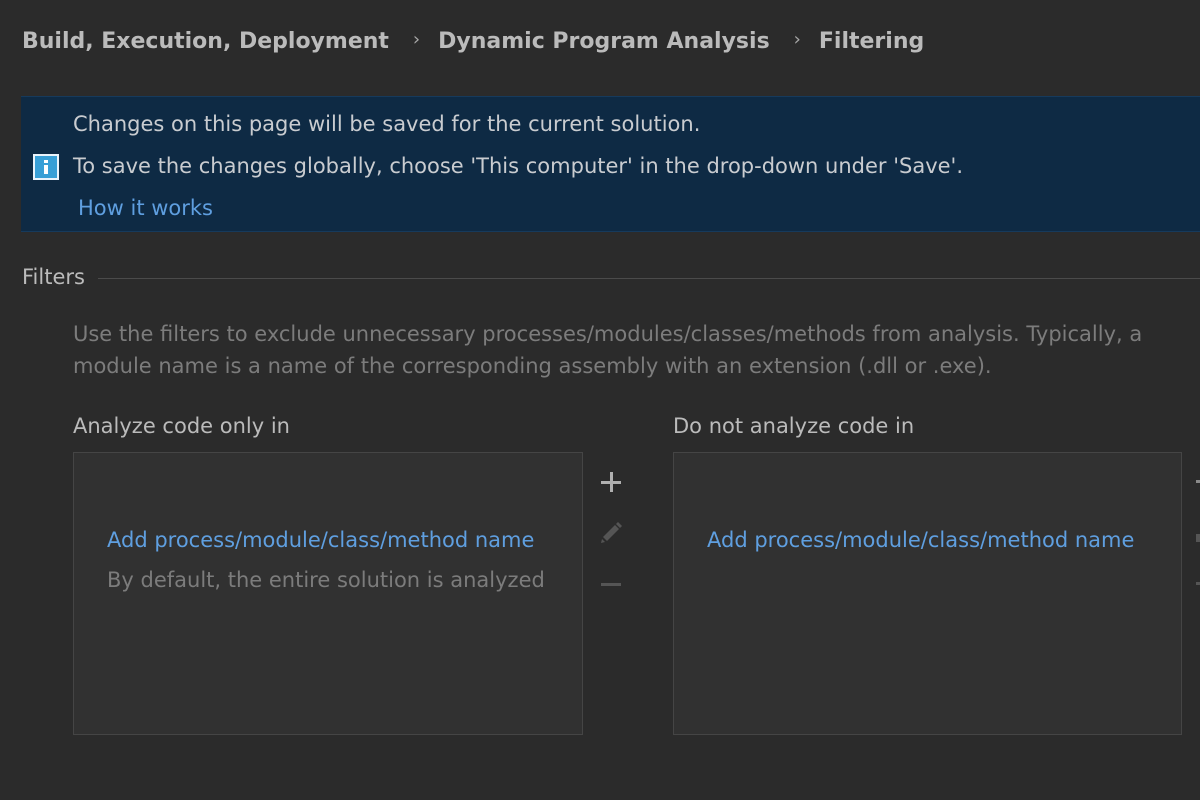 The image size is (1200, 800). What do you see at coordinates (320, 540) in the screenshot?
I see `analyze-only-add-link: Add process/module/class/method name` at bounding box center [320, 540].